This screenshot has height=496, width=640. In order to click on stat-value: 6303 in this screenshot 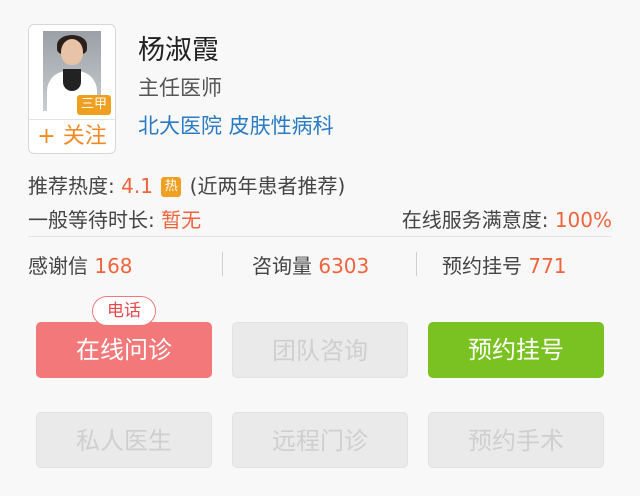, I will do `click(344, 266)`.